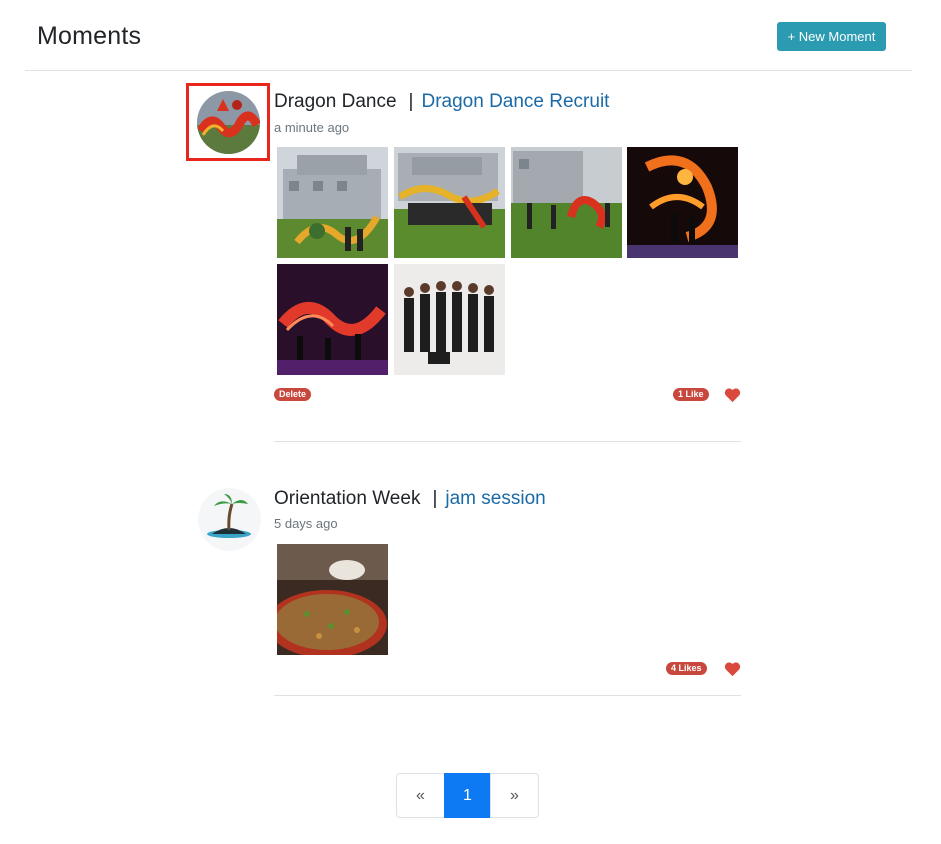 The height and width of the screenshot is (844, 941). What do you see at coordinates (332, 319) in the screenshot?
I see `stage-dragon-photo` at bounding box center [332, 319].